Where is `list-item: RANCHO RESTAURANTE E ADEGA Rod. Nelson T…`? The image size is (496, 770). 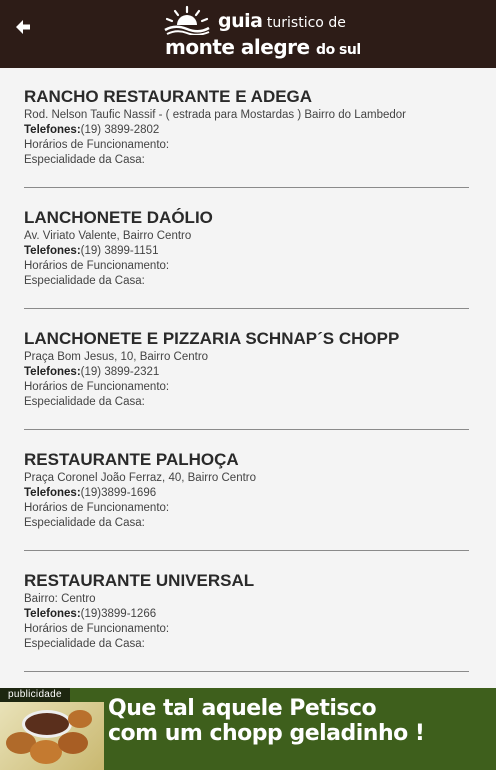
list-item: RANCHO RESTAURANTE E ADEGA Rod. Nelson T… is located at coordinates (246, 127).